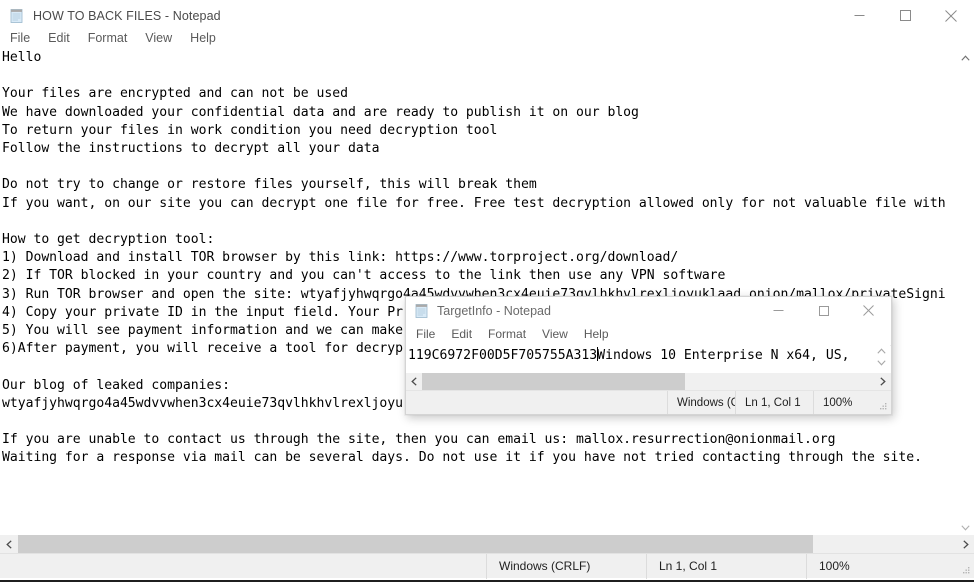 The image size is (974, 582). I want to click on inner-titlebar: TargetInfo - Notepad, so click(648, 310).